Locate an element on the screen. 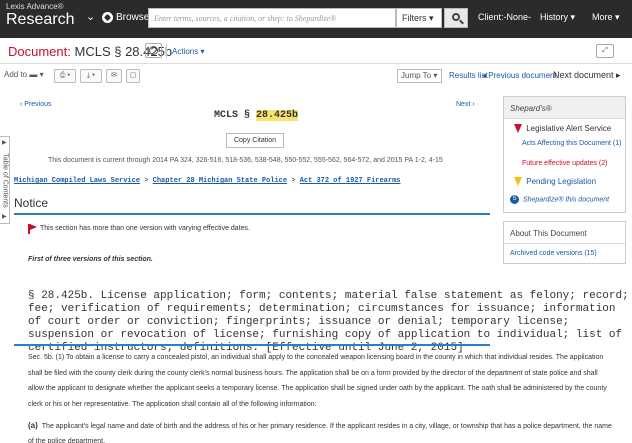 The image size is (632, 443). shepardize-label: Shepardize® this document is located at coordinates (566, 200).